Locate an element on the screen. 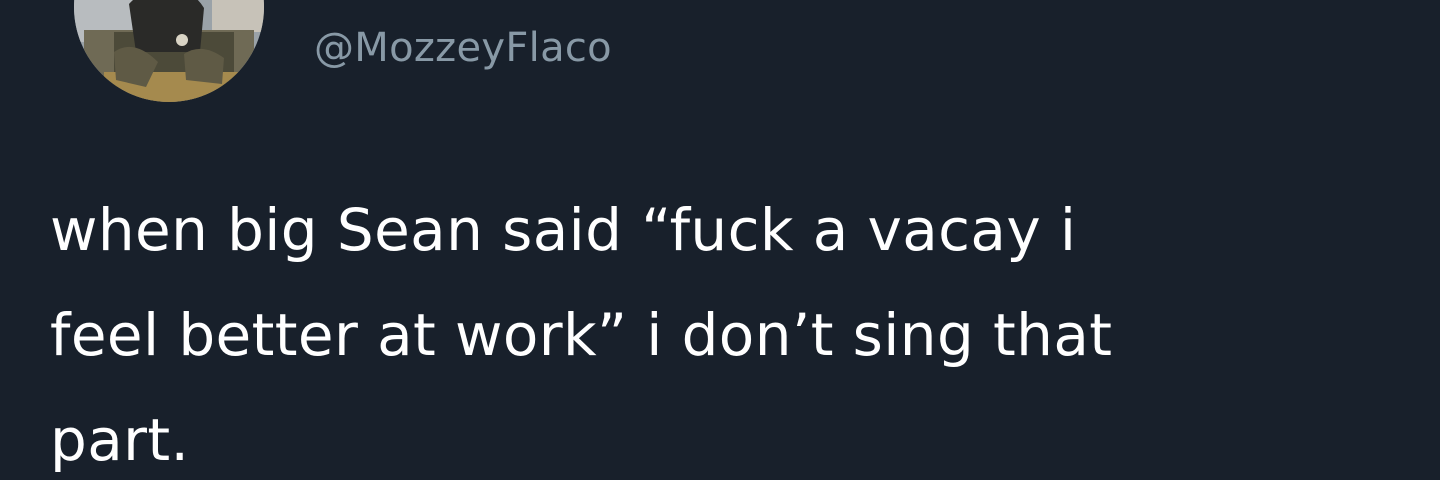 The image size is (1440, 480). user-handle: @MozzeyFlaco is located at coordinates (463, 48).